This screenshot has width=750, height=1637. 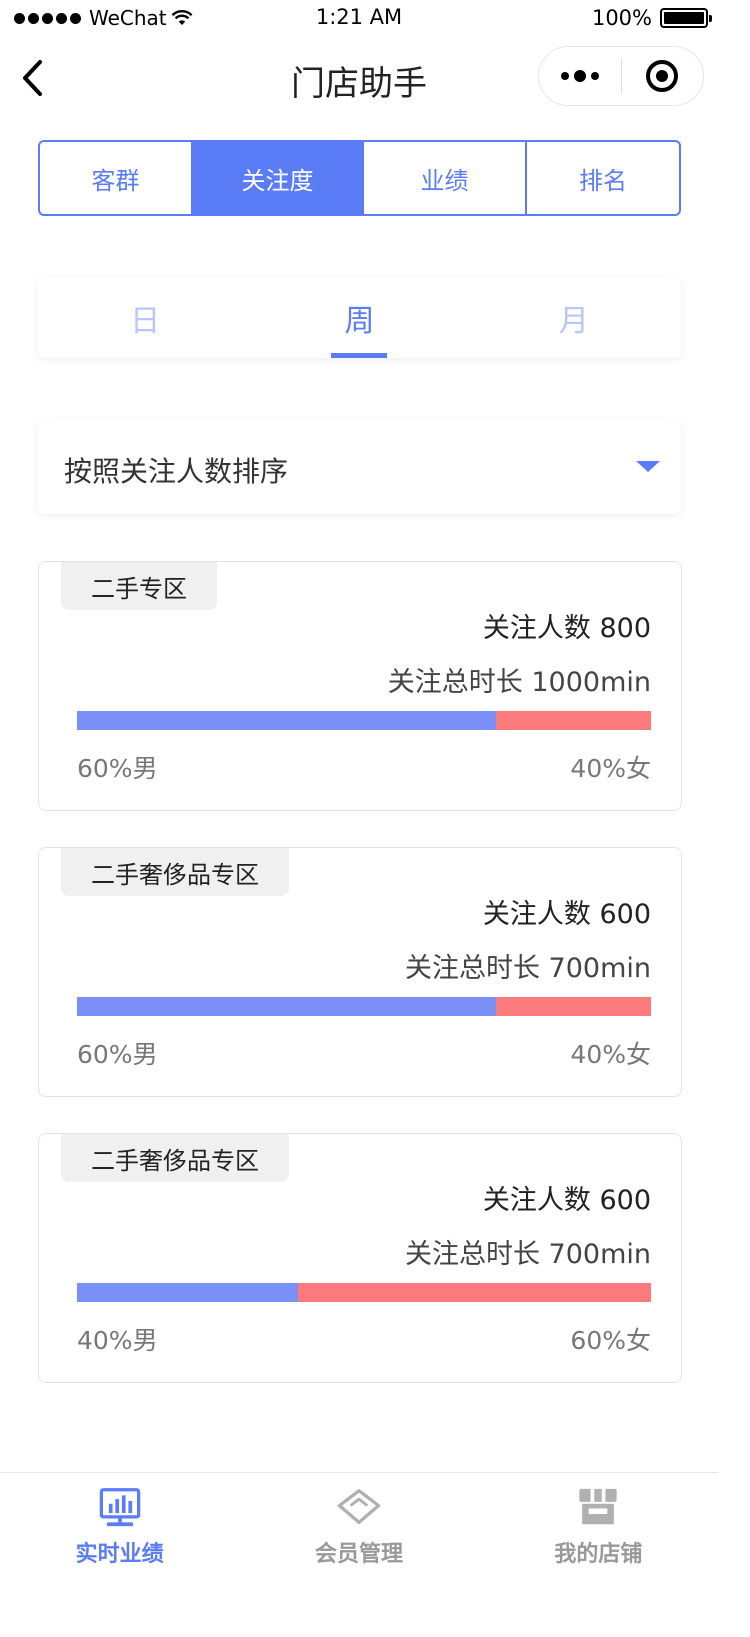 What do you see at coordinates (360, 972) in the screenshot?
I see `zone-card: 二手奢侈品专区 关注人数 600 关注总时长 700min 60%男 40%女` at bounding box center [360, 972].